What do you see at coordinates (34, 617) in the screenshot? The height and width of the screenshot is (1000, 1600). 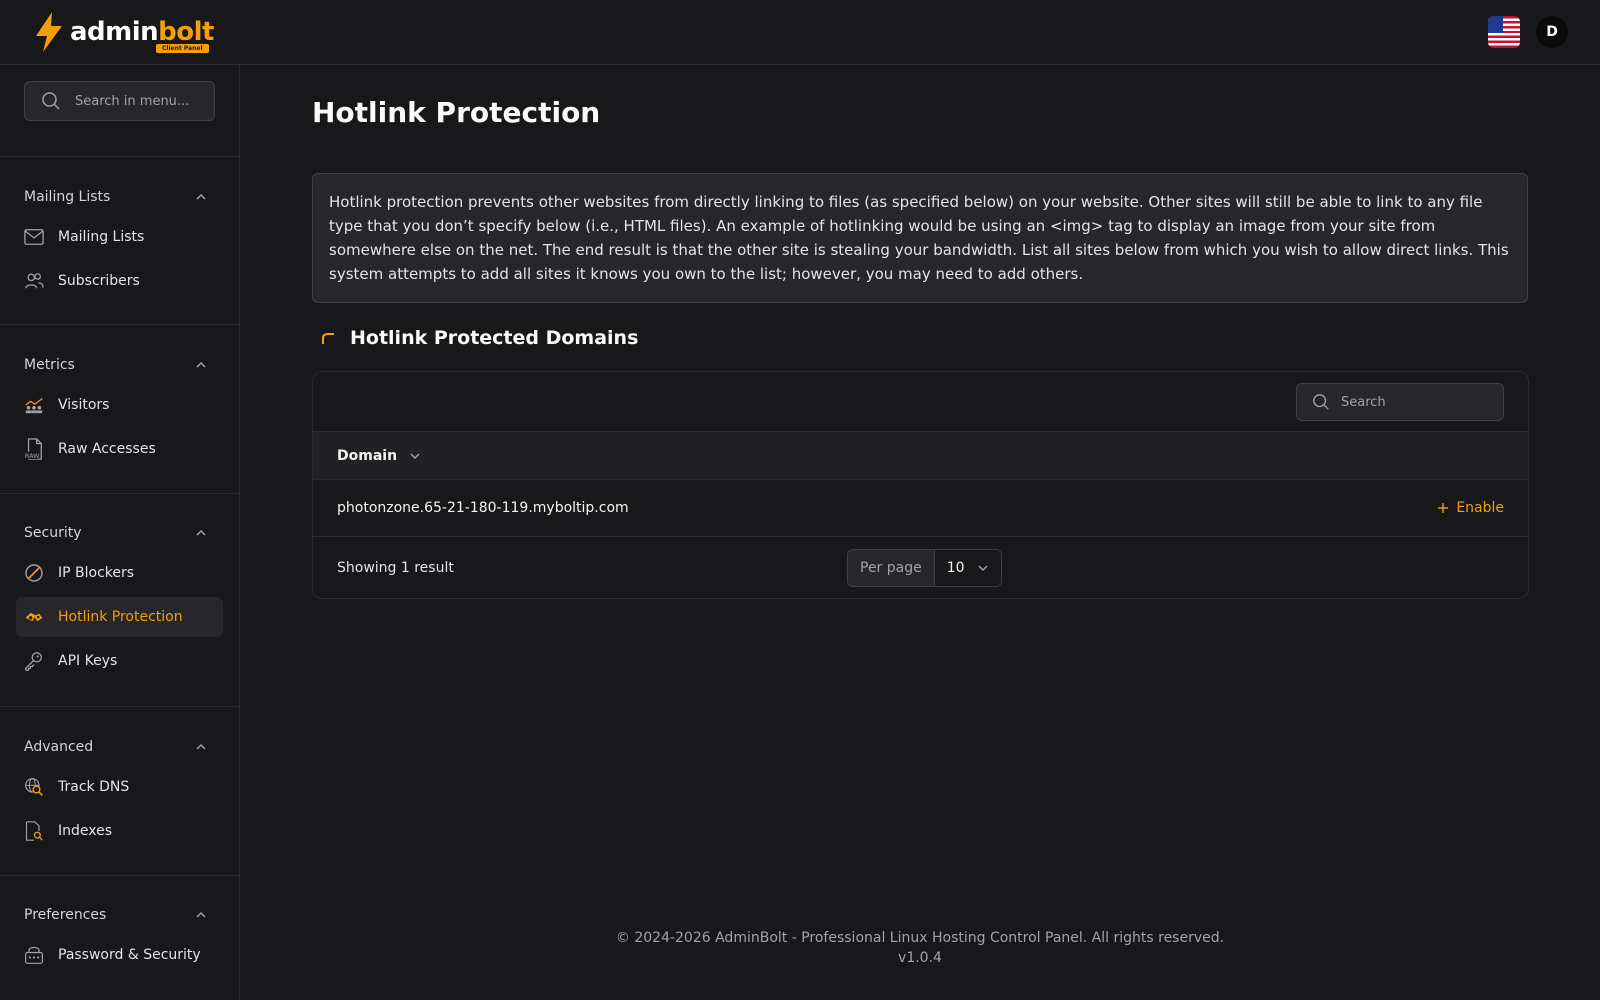 I see `hotlink-icon` at bounding box center [34, 617].